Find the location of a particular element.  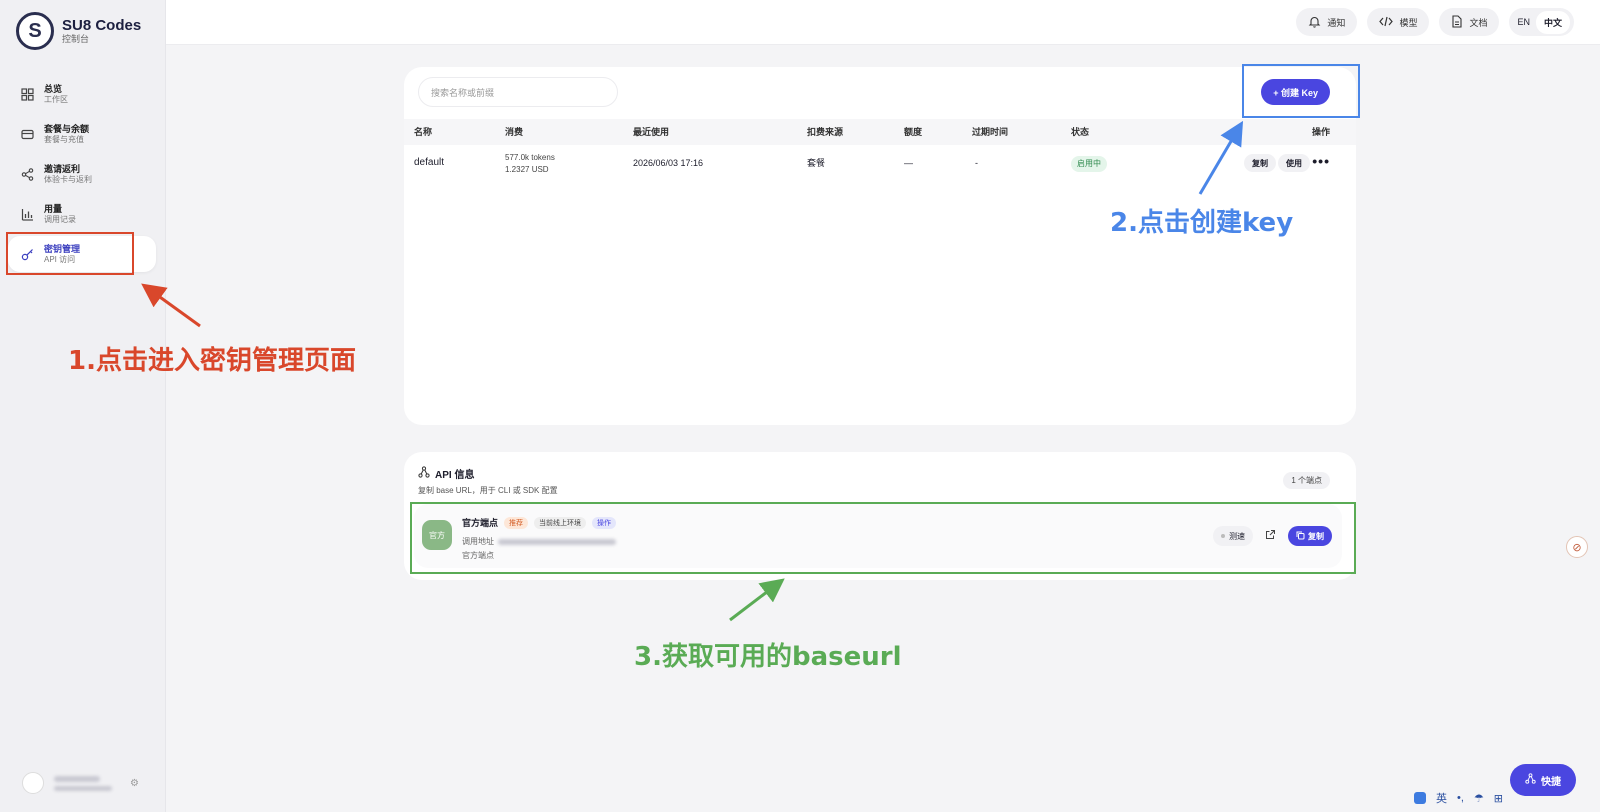

notify-button: 通知 is located at coordinates (1327, 22).